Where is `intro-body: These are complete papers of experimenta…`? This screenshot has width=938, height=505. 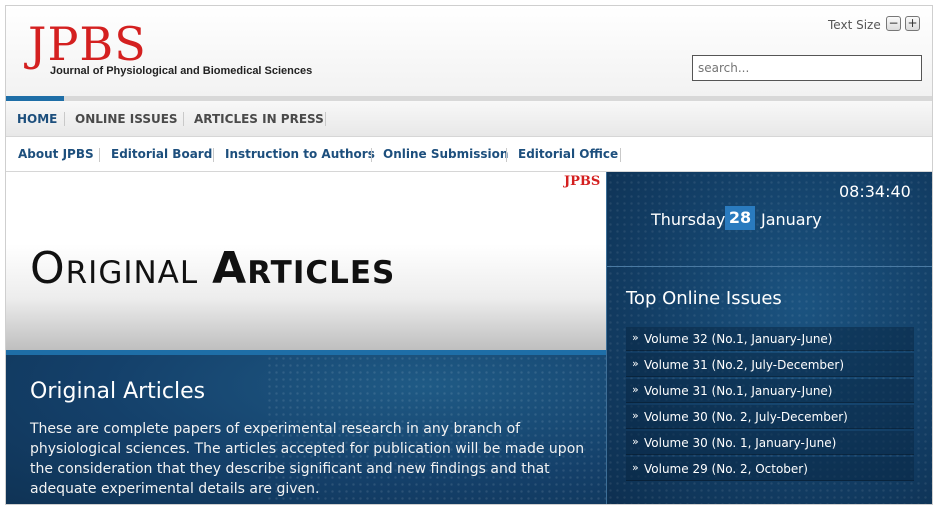 intro-body: These are complete papers of experimenta… is located at coordinates (307, 459).